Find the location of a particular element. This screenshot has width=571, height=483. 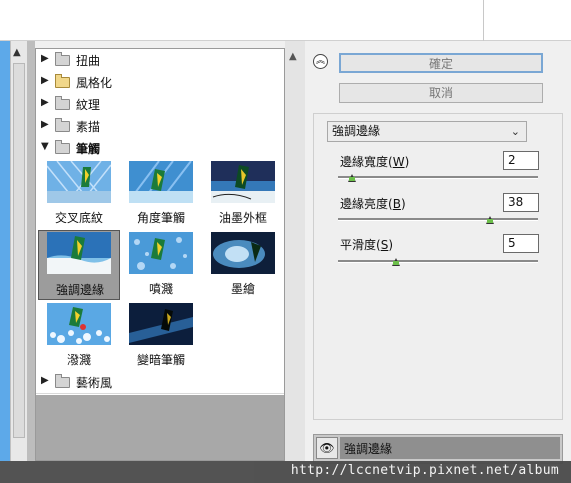

filter-select: 強調邊緣 ⌄ is located at coordinates (427, 131).